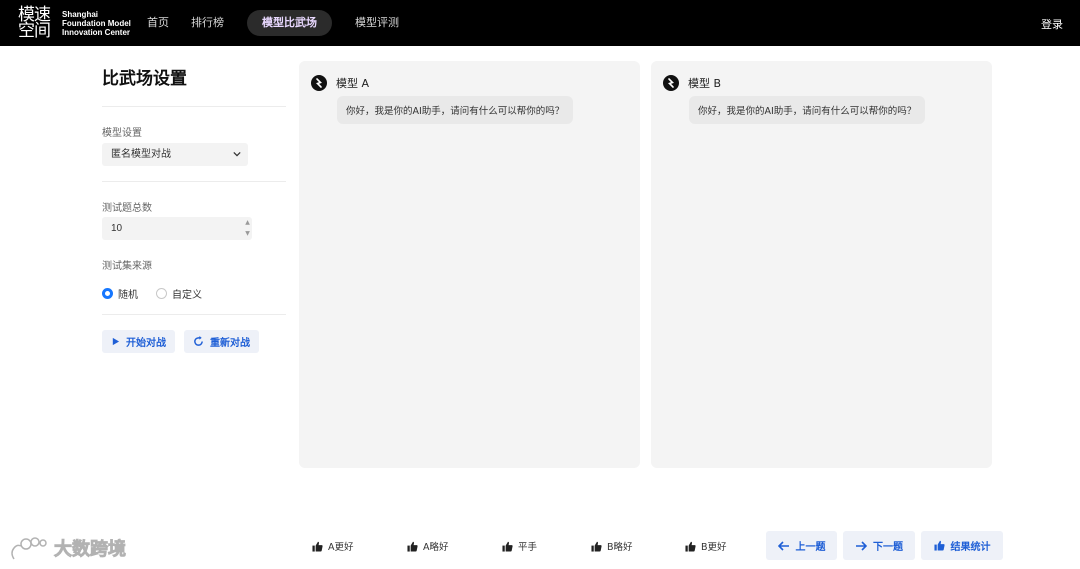 Image resolution: width=1080 pixels, height=569 pixels. I want to click on logo-text-line-2: Foundation Model, so click(96, 23).